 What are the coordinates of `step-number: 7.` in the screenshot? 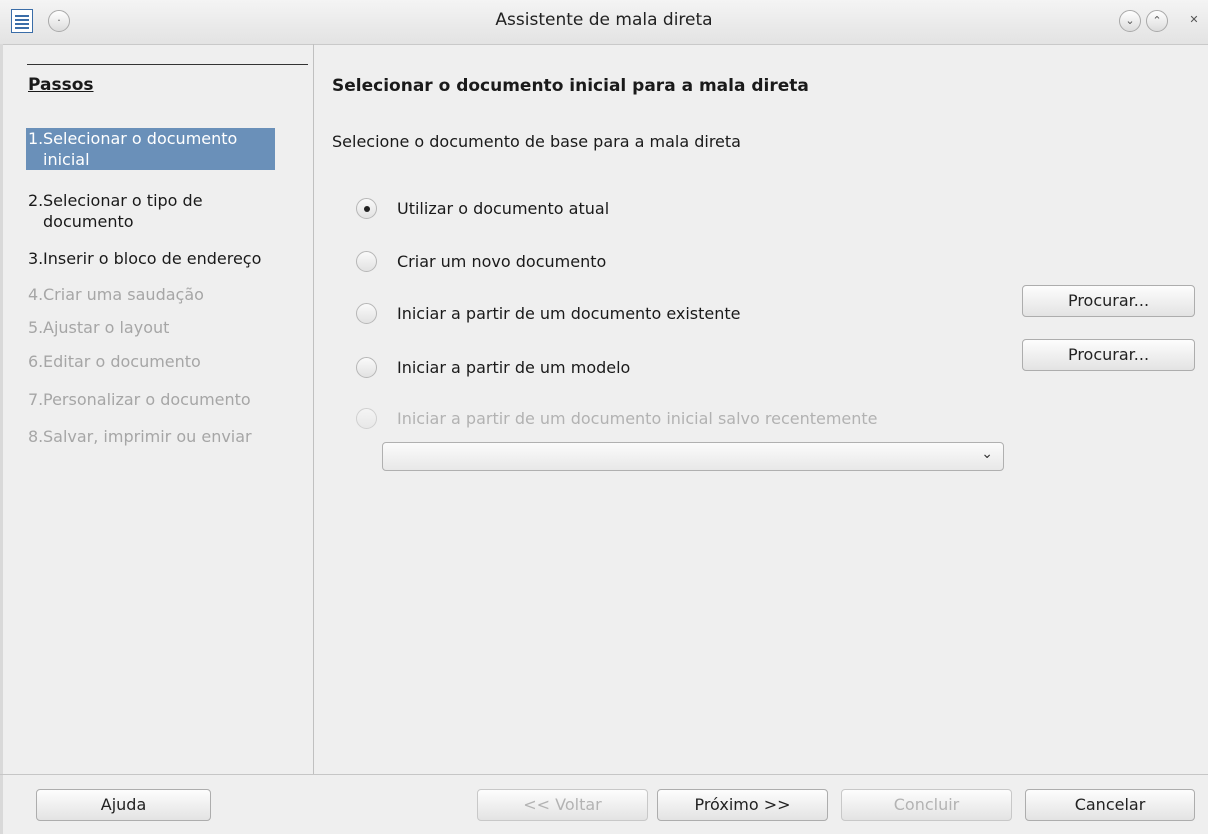 It's located at (36, 399).